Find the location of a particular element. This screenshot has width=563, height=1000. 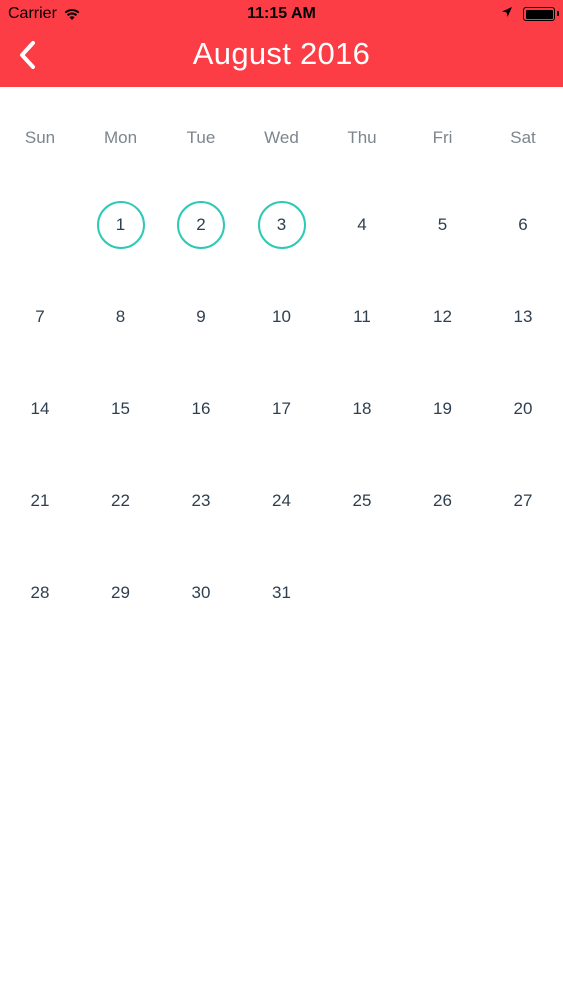

calendar-day: 20 is located at coordinates (523, 409).